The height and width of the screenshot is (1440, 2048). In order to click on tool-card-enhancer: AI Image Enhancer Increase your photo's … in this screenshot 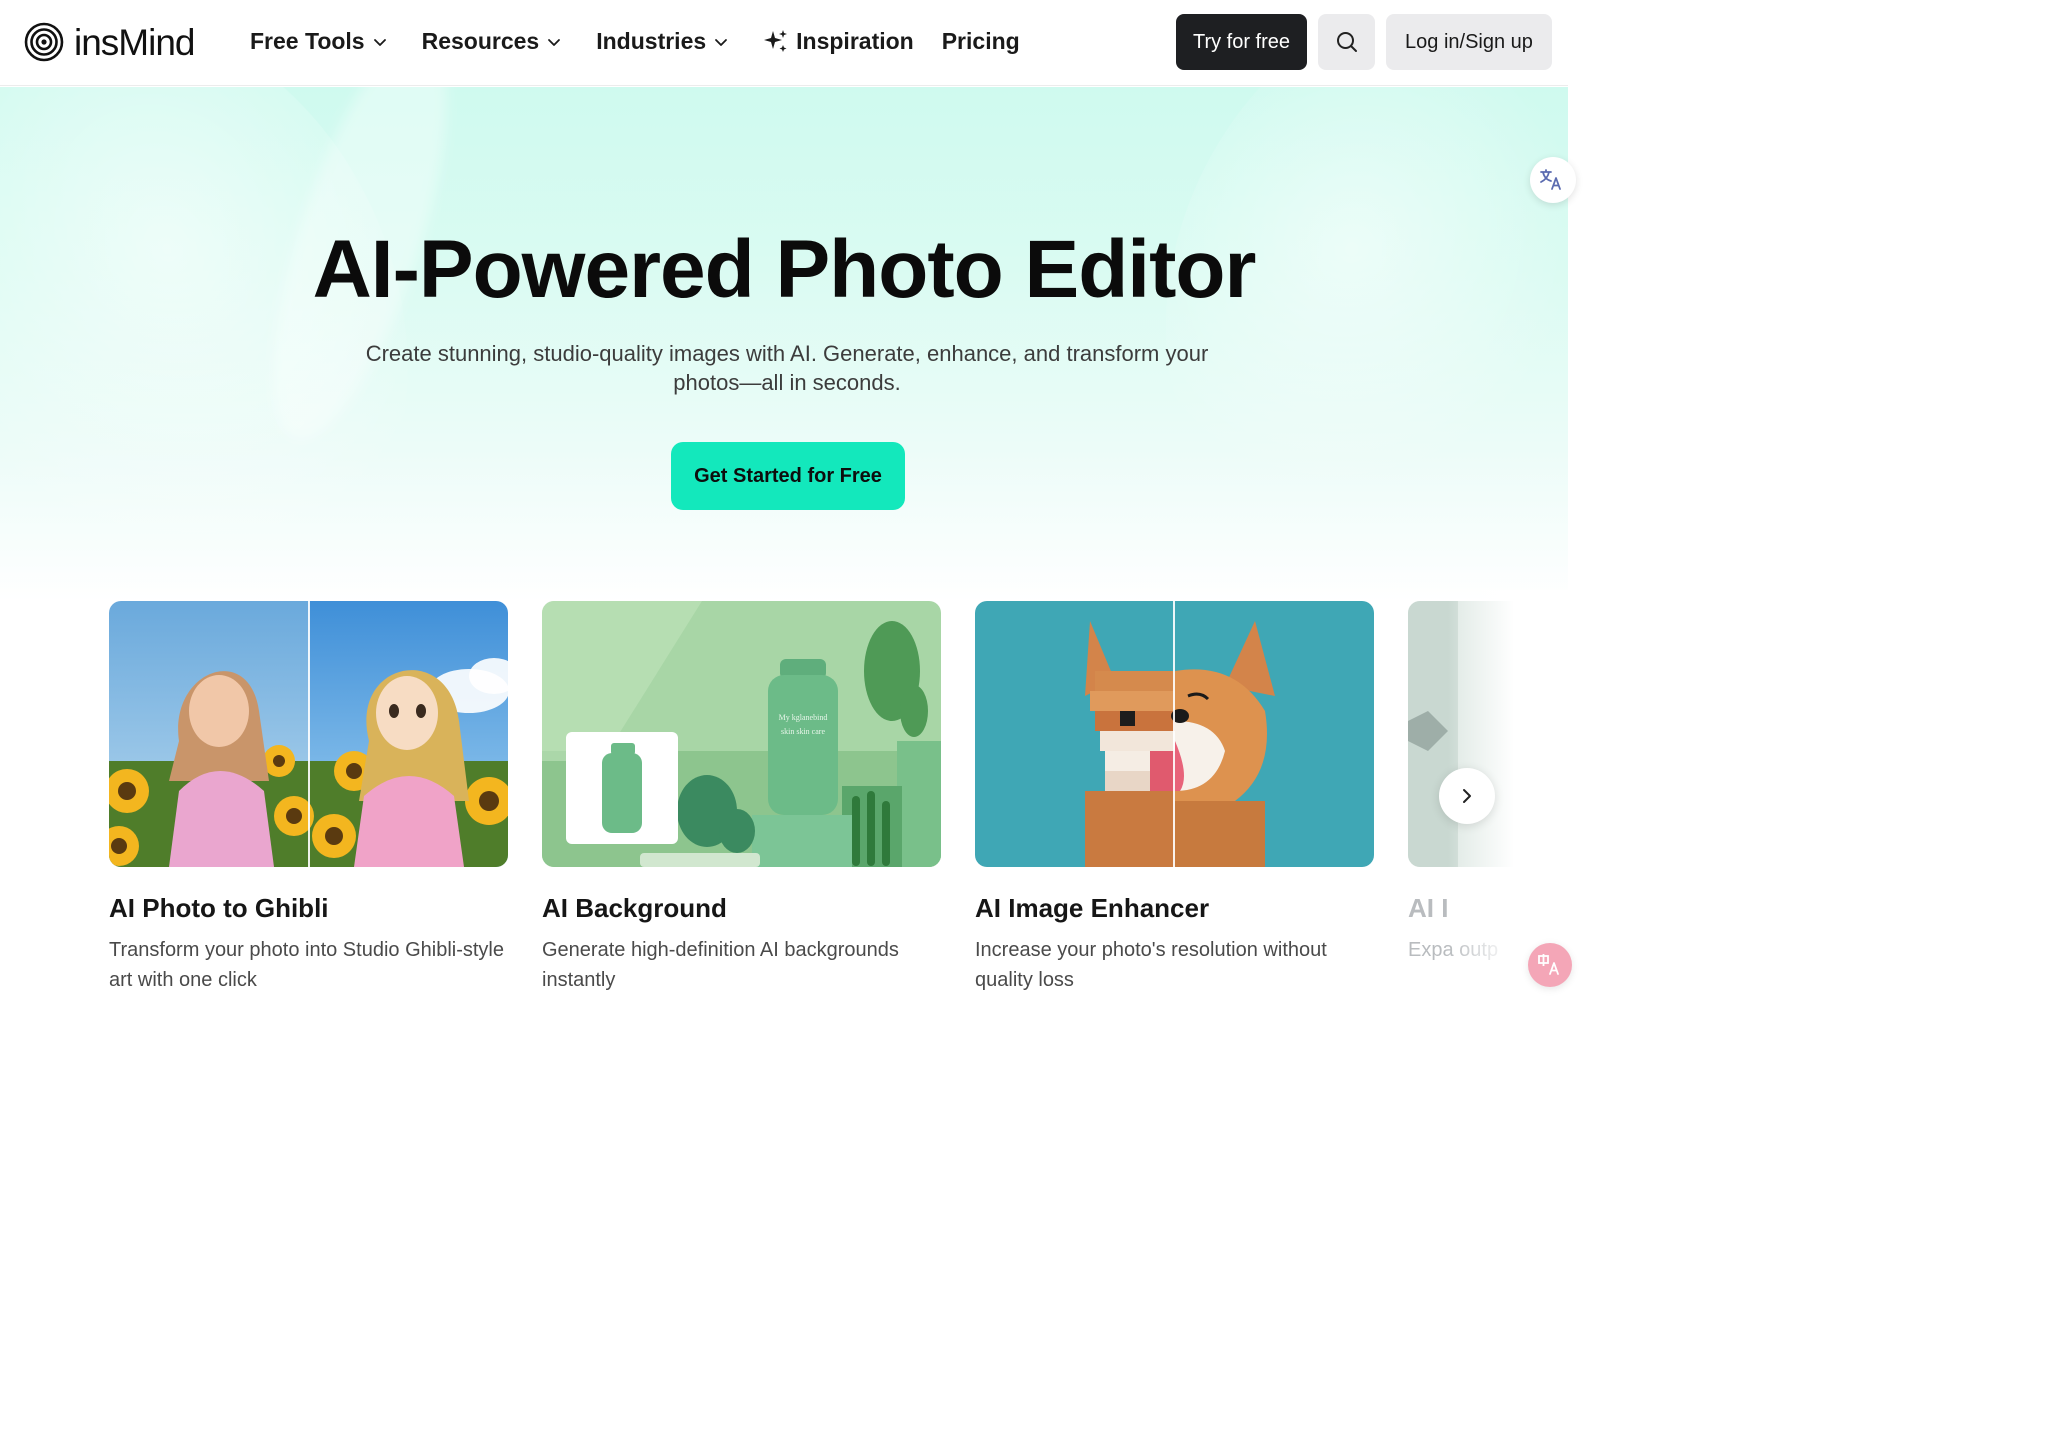, I will do `click(1174, 798)`.